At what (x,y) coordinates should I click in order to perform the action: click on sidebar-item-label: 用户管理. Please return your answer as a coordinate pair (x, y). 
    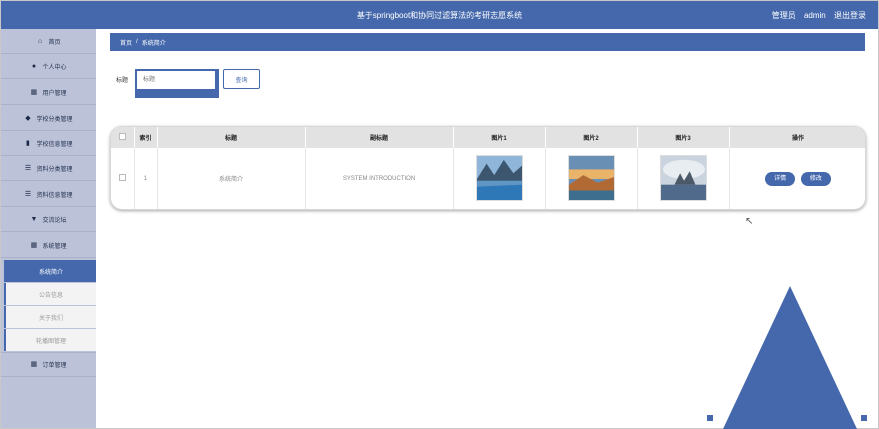
    Looking at the image, I should click on (54, 93).